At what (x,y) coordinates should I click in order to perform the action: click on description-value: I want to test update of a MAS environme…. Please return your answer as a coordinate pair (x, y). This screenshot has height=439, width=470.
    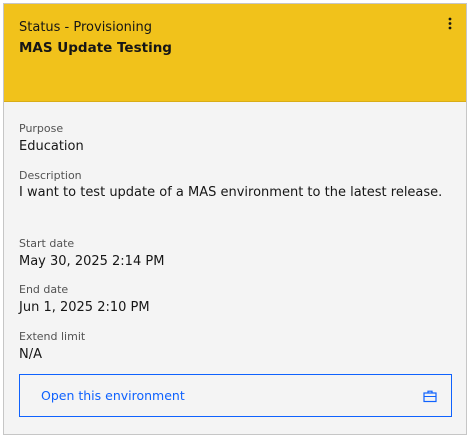
    Looking at the image, I should click on (231, 192).